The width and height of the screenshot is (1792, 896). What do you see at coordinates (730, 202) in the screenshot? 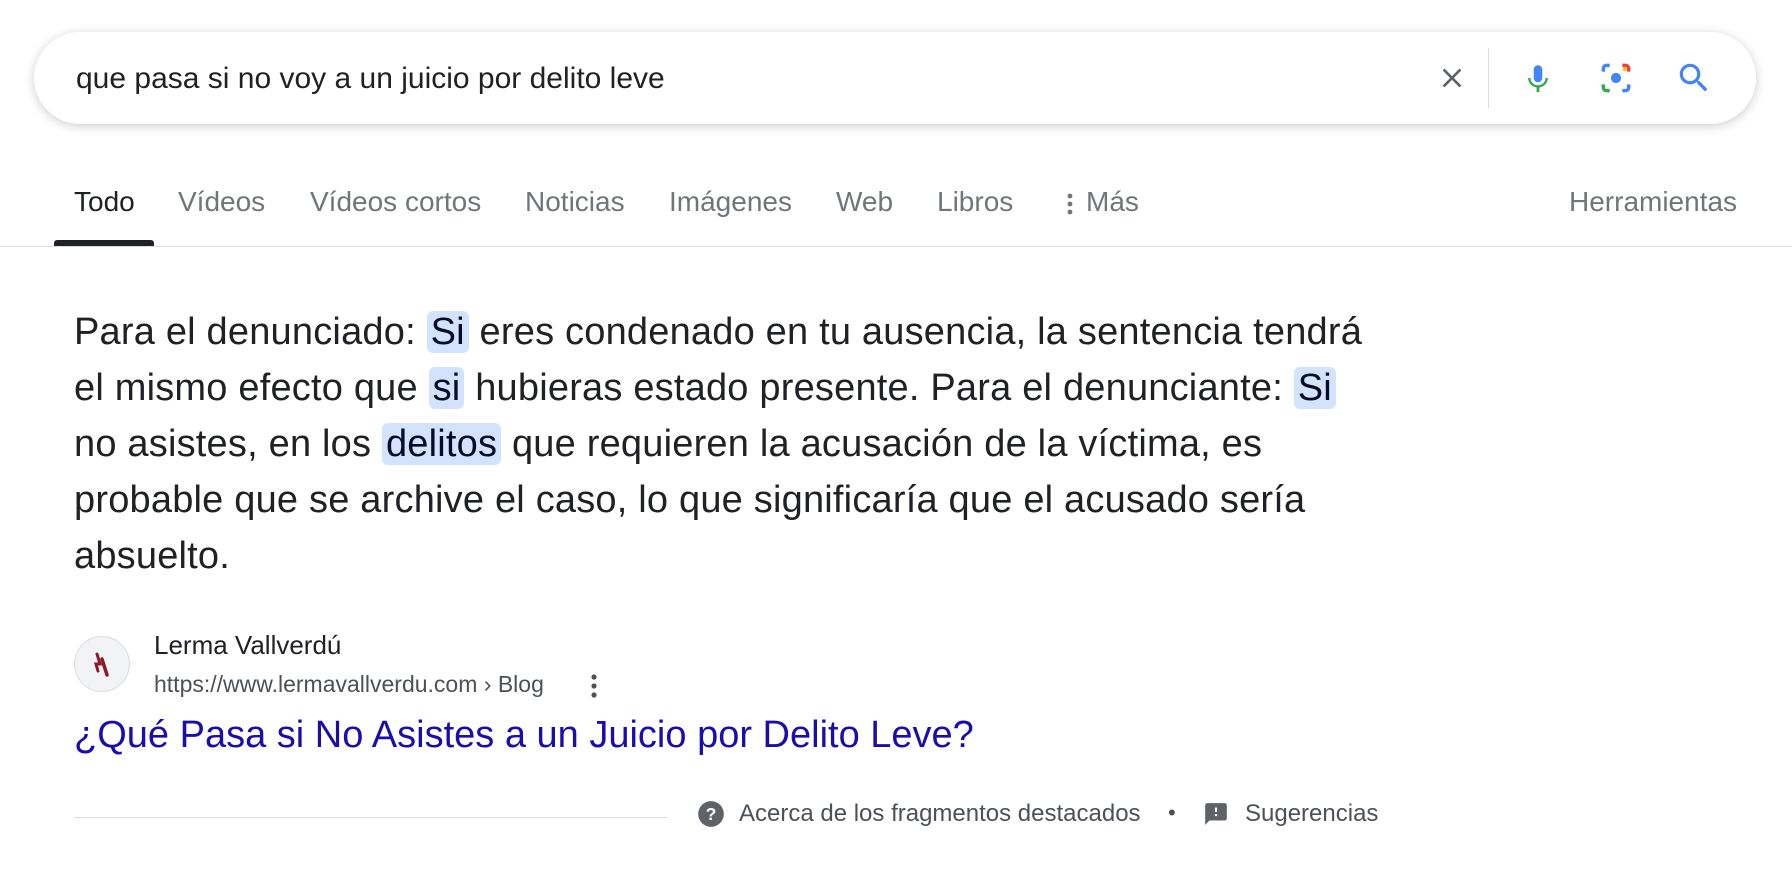
I see `tab-imagenes: Imágenes` at bounding box center [730, 202].